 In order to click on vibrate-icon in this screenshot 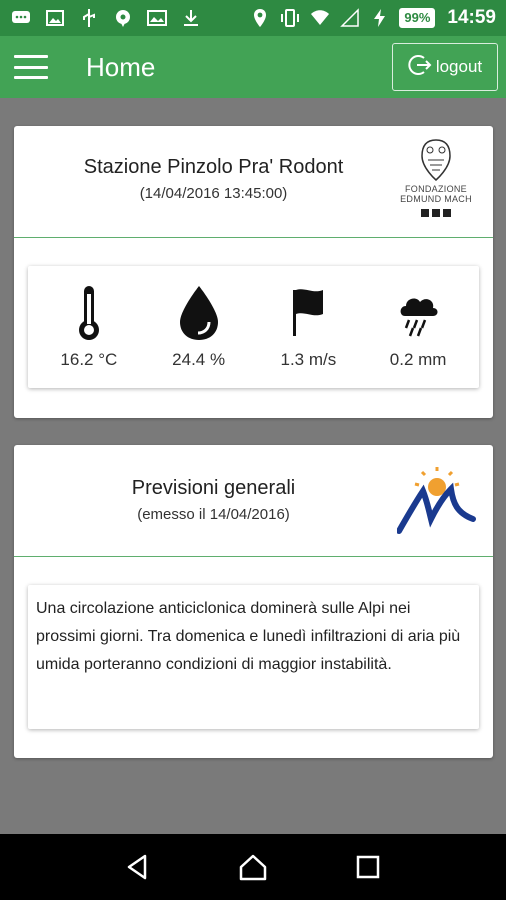, I will do `click(290, 18)`.